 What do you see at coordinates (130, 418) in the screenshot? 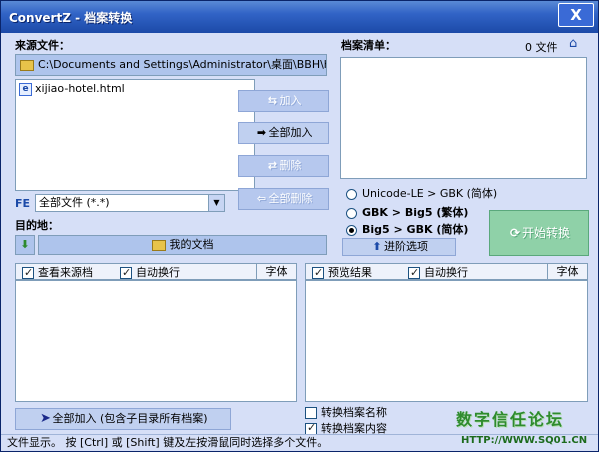
I see `add-all-subdirs-label: 全部加入 (包含子目录所有档案)` at bounding box center [130, 418].